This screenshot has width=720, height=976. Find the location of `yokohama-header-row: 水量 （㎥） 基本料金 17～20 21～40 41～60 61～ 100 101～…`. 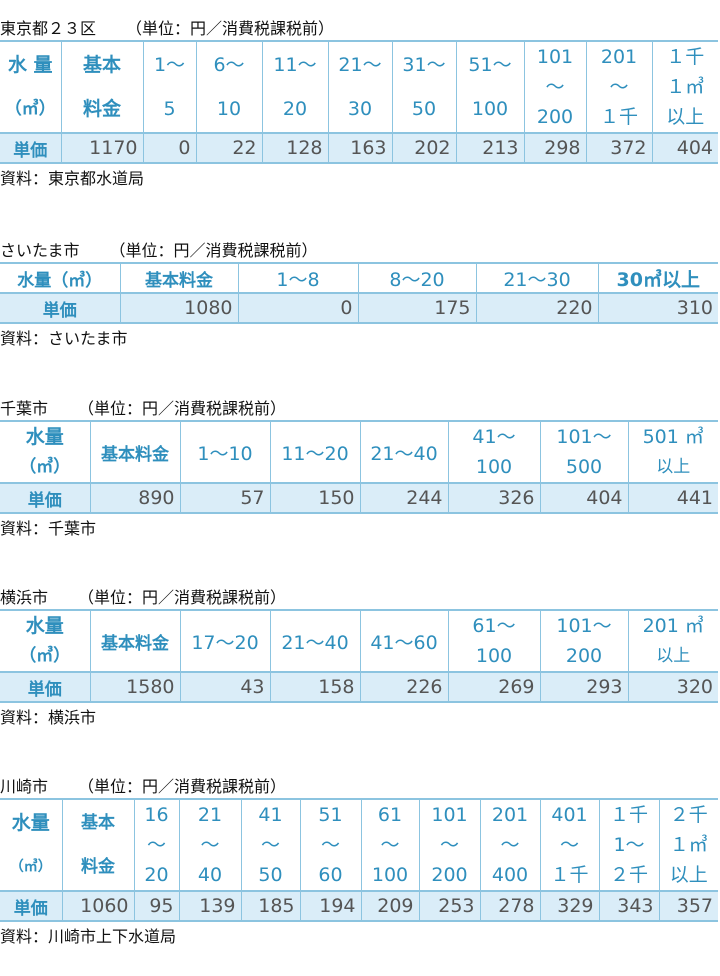

yokohama-header-row: 水量 （㎥） 基本料金 17～20 21～40 41～60 61～ 100 101～… is located at coordinates (359, 641).